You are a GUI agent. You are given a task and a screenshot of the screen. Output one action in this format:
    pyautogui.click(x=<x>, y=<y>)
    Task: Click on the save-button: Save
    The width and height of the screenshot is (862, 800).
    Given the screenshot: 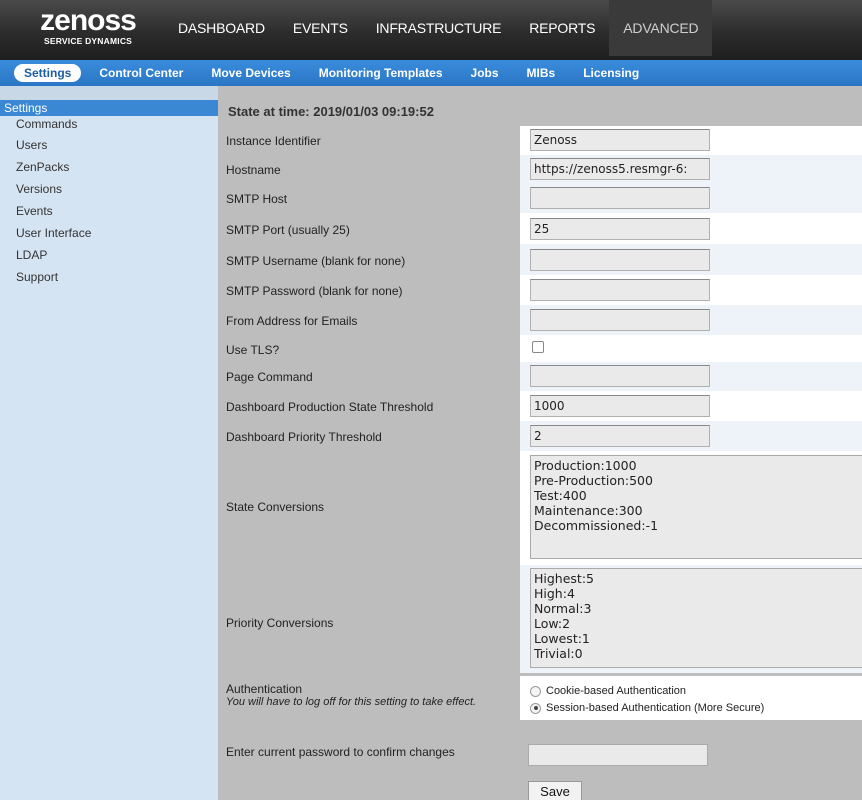 What is the action you would take?
    pyautogui.click(x=555, y=790)
    